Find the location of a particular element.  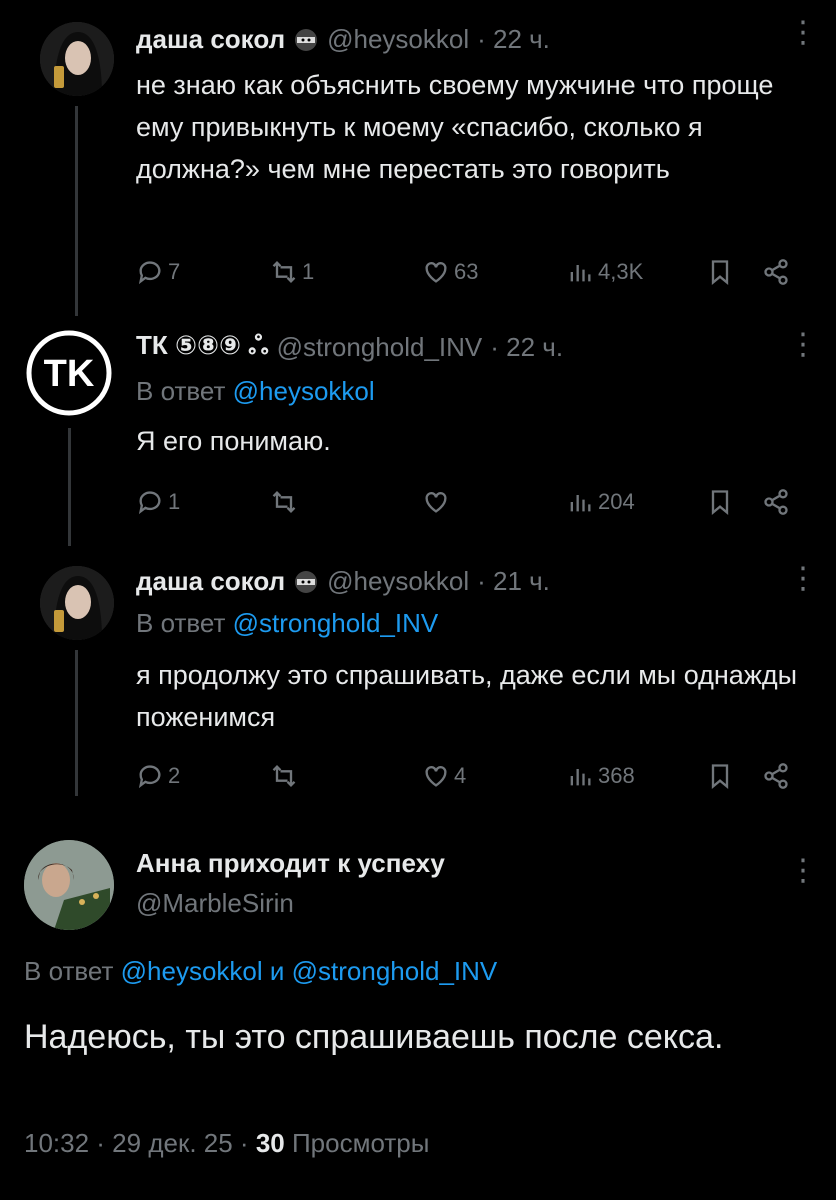

tweet-header: даша сокол @heysokkol · 21 ч. is located at coordinates (343, 581).